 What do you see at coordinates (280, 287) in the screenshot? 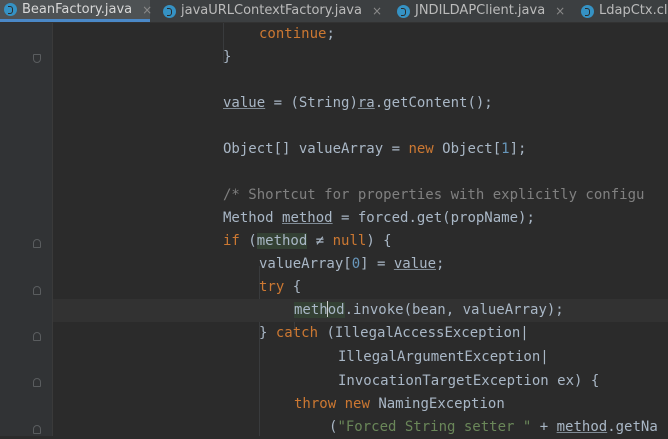
I see `code-line: try {` at bounding box center [280, 287].